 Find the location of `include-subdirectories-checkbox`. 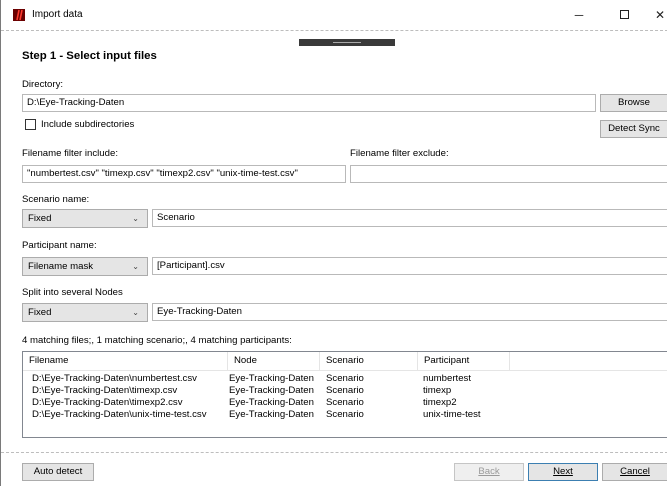

include-subdirectories-checkbox is located at coordinates (30, 124).